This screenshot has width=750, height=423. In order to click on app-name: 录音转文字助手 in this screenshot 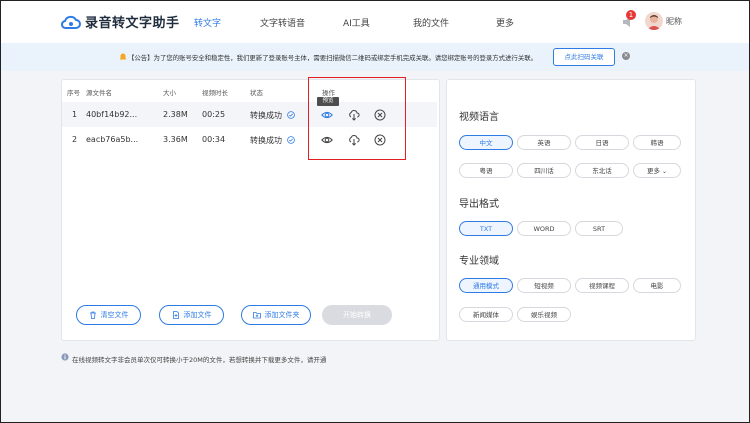, I will do `click(132, 23)`.